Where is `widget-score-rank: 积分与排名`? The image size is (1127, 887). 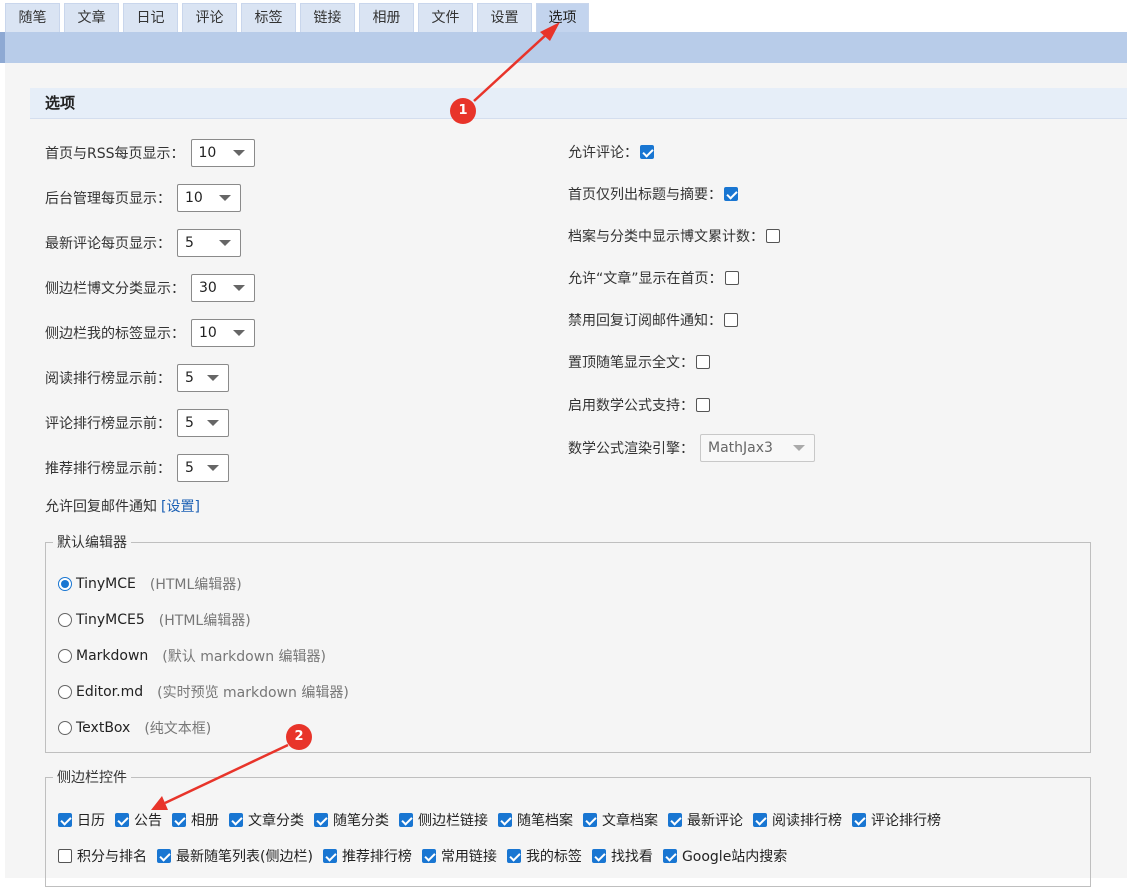 widget-score-rank: 积分与排名 is located at coordinates (102, 856).